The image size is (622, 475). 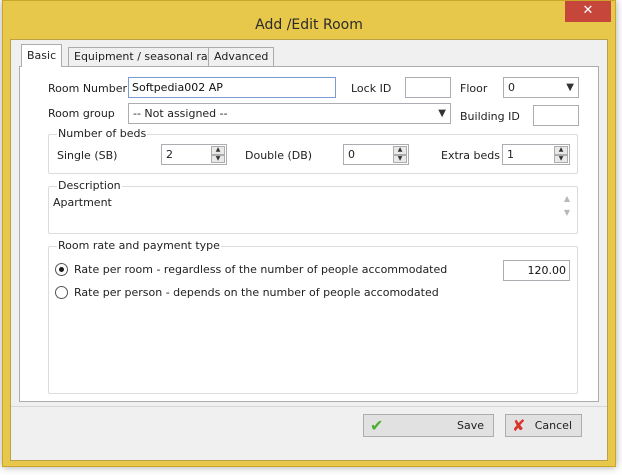 I want to click on extra-beds-label: Extra beds, so click(x=470, y=155).